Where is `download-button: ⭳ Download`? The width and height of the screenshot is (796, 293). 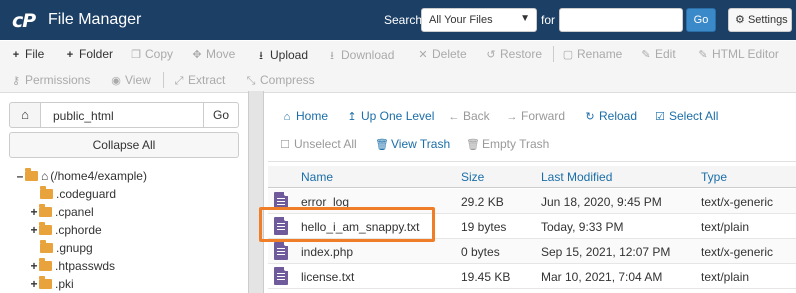 download-button: ⭳ Download is located at coordinates (359, 56).